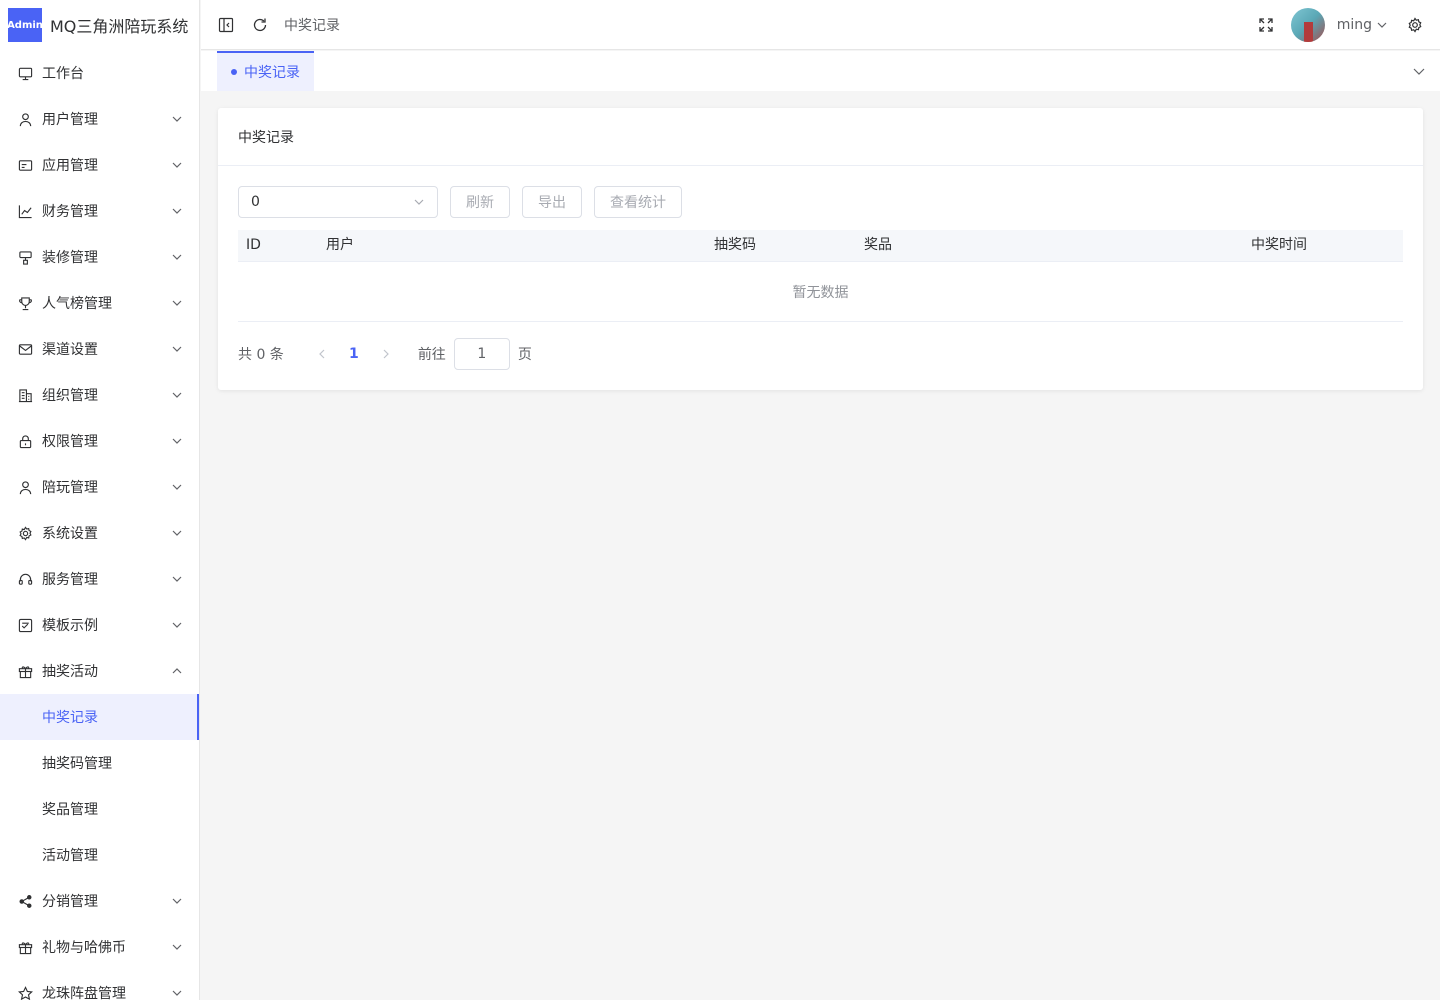 Image resolution: width=1440 pixels, height=1000 pixels. What do you see at coordinates (99, 579) in the screenshot?
I see `sidebar-item-services: 服务管理` at bounding box center [99, 579].